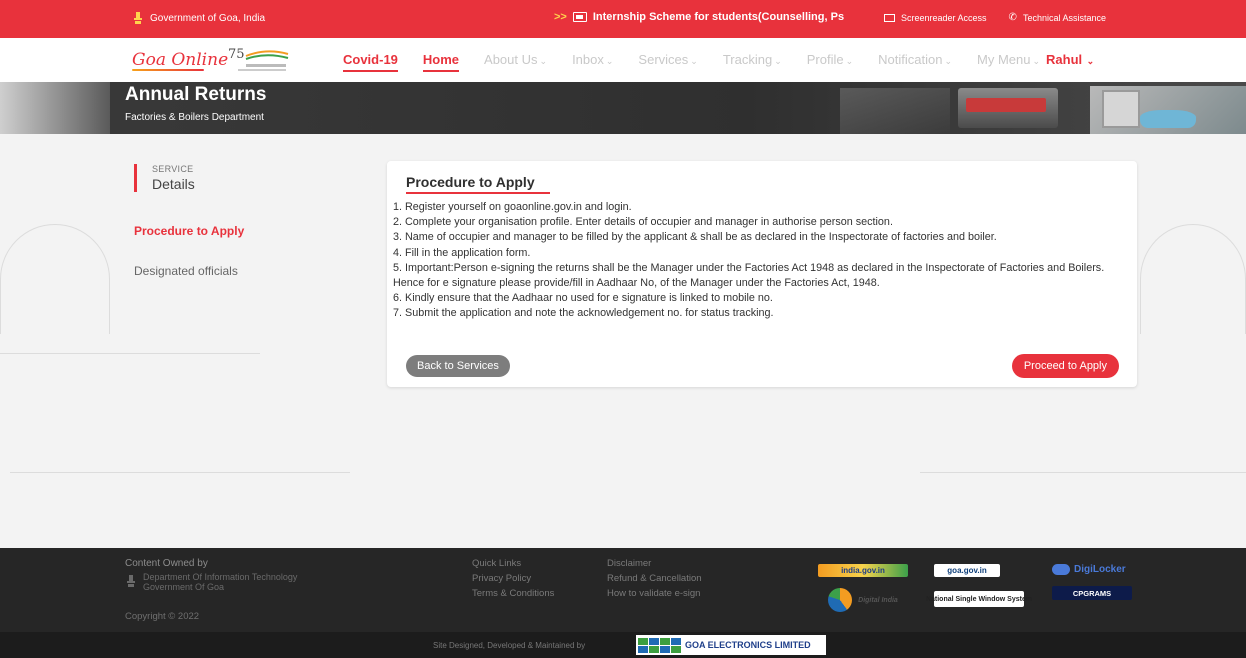 The image size is (1246, 658). Describe the element at coordinates (244, 231) in the screenshot. I see `sidebar-item-procedure: Procedure to Apply` at that location.